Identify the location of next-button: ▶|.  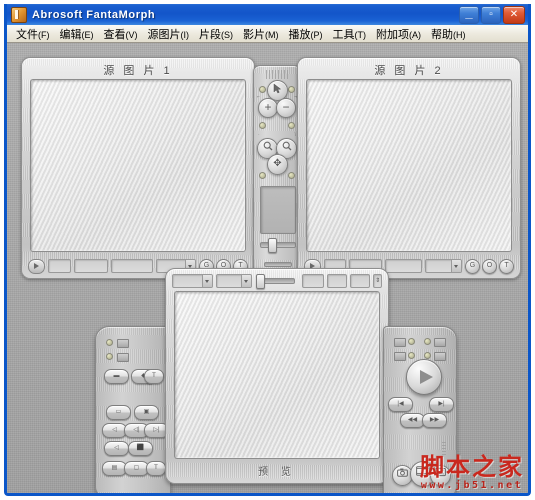
(441, 404).